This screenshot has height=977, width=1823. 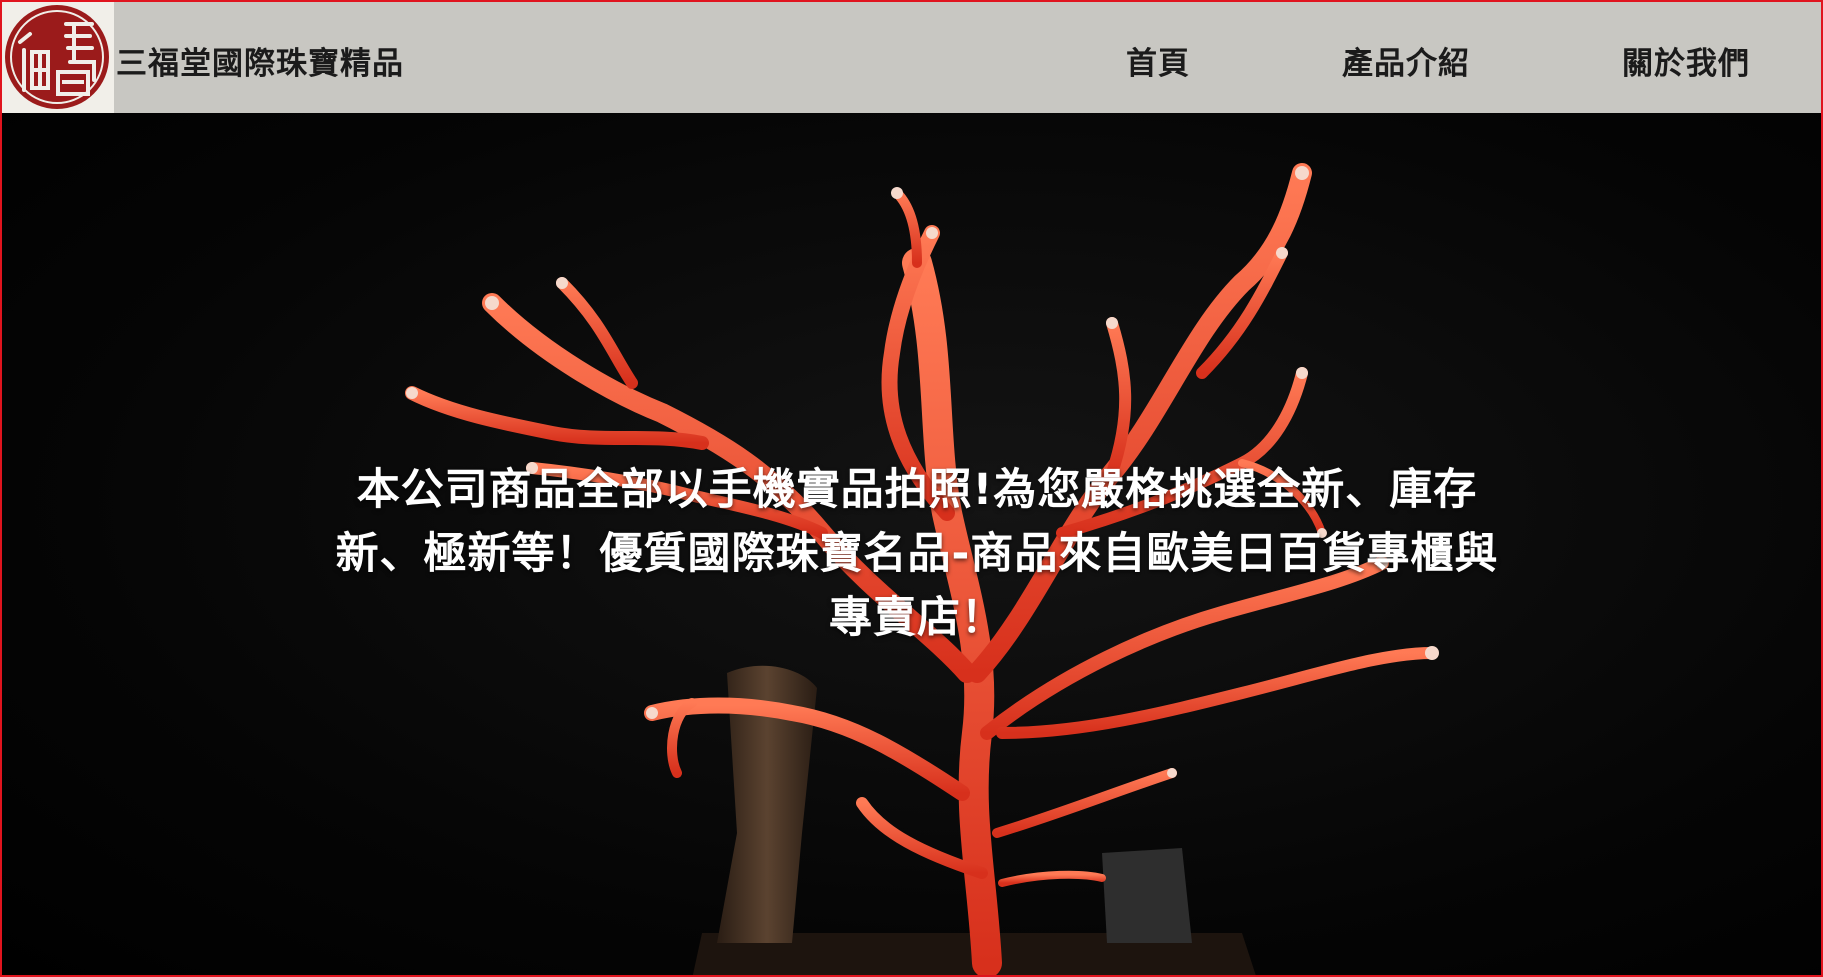 What do you see at coordinates (911, 57) in the screenshot?
I see `top-navbar: 三福堂國際珠寶精品 首頁 產品介紹 關於我們` at bounding box center [911, 57].